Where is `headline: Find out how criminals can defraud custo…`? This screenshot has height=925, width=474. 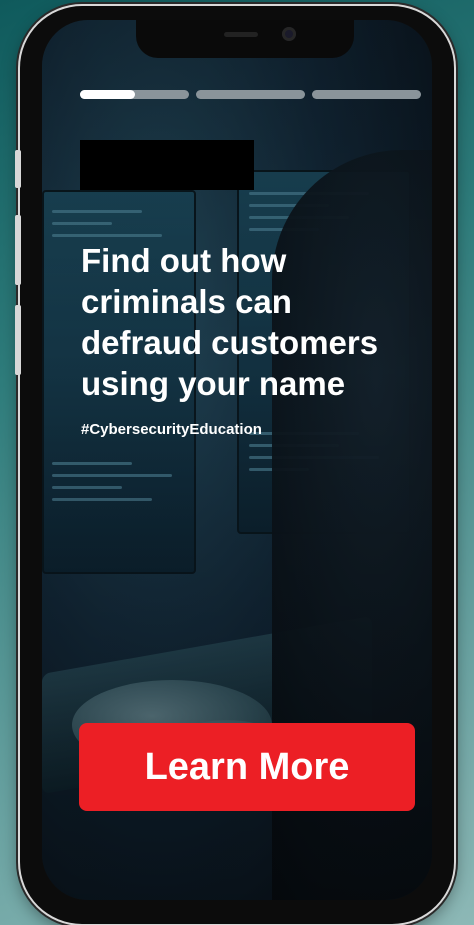
headline: Find out how criminals can defraud custo… is located at coordinates (230, 322).